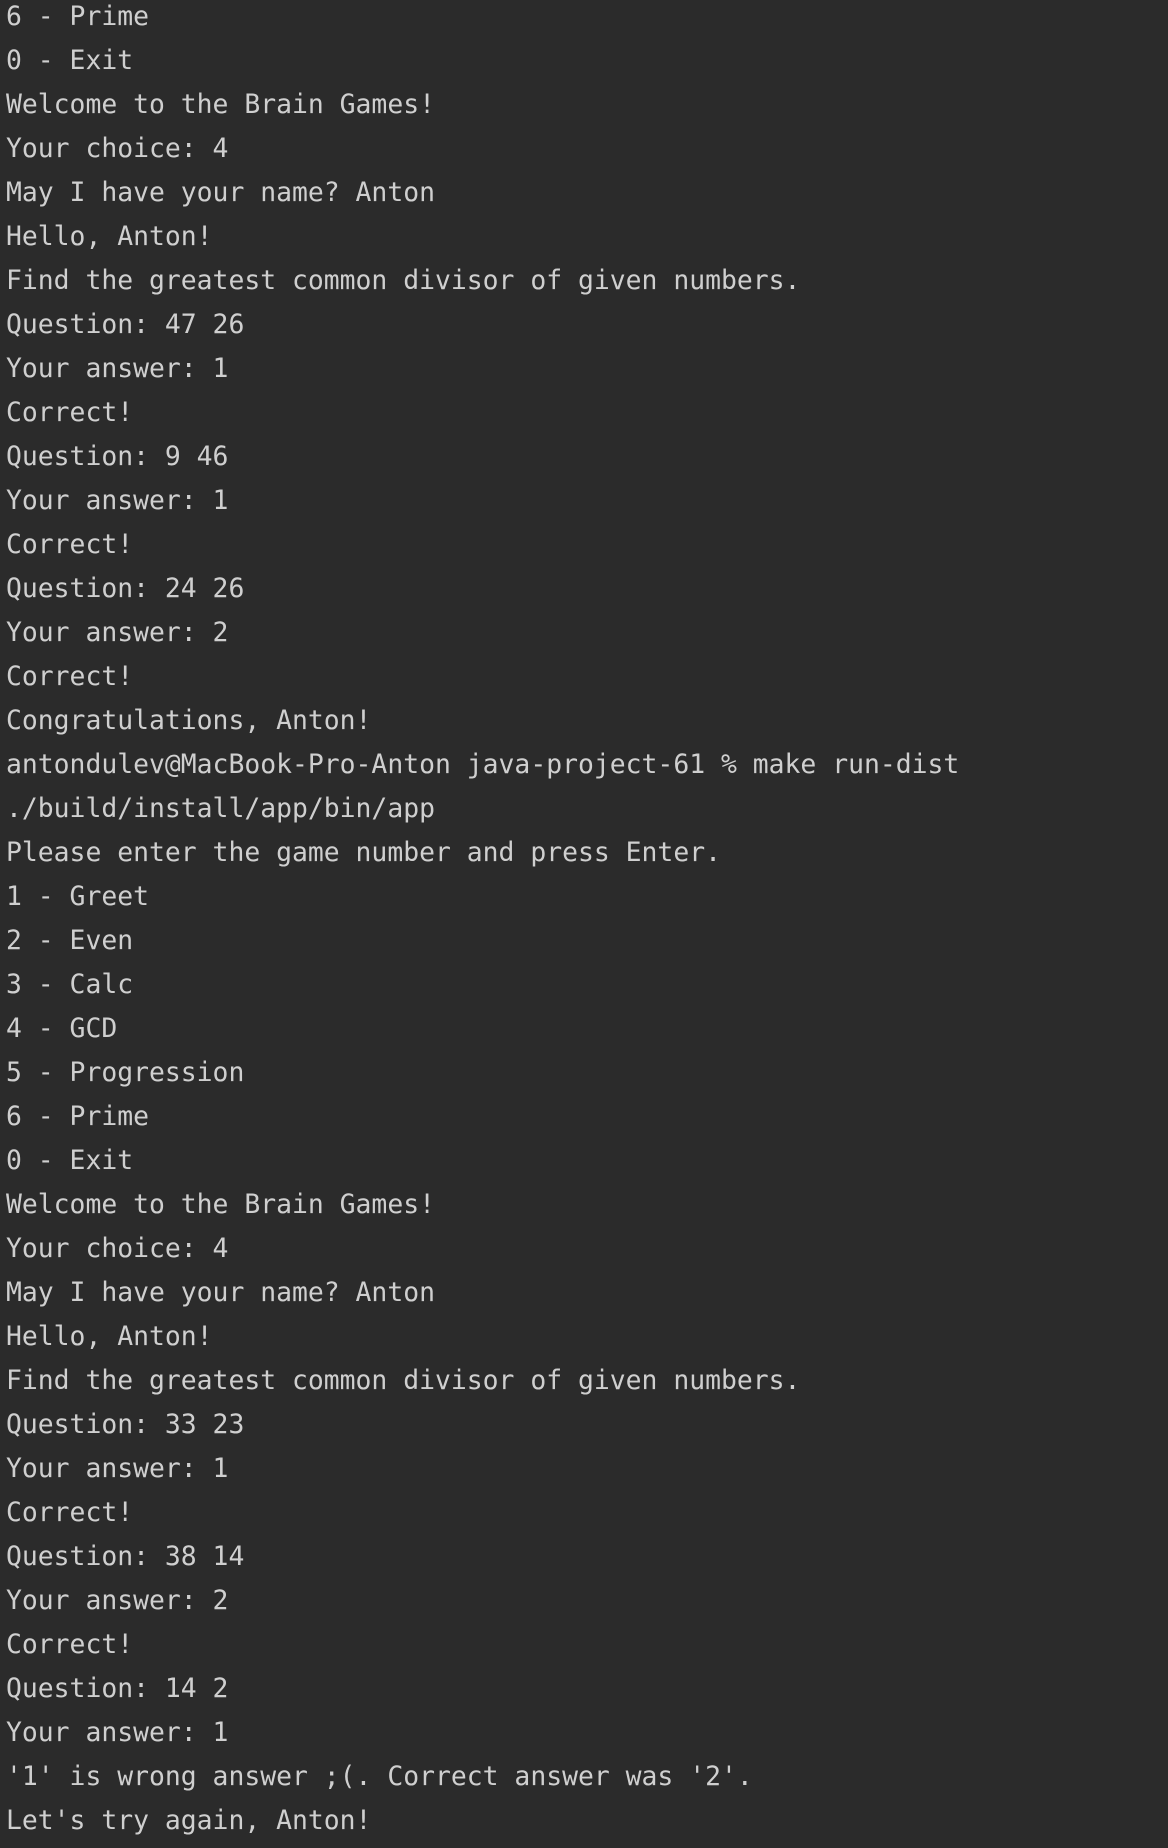  What do you see at coordinates (189, 1820) in the screenshot?
I see `terminal-line: Let's try again, Anton!` at bounding box center [189, 1820].